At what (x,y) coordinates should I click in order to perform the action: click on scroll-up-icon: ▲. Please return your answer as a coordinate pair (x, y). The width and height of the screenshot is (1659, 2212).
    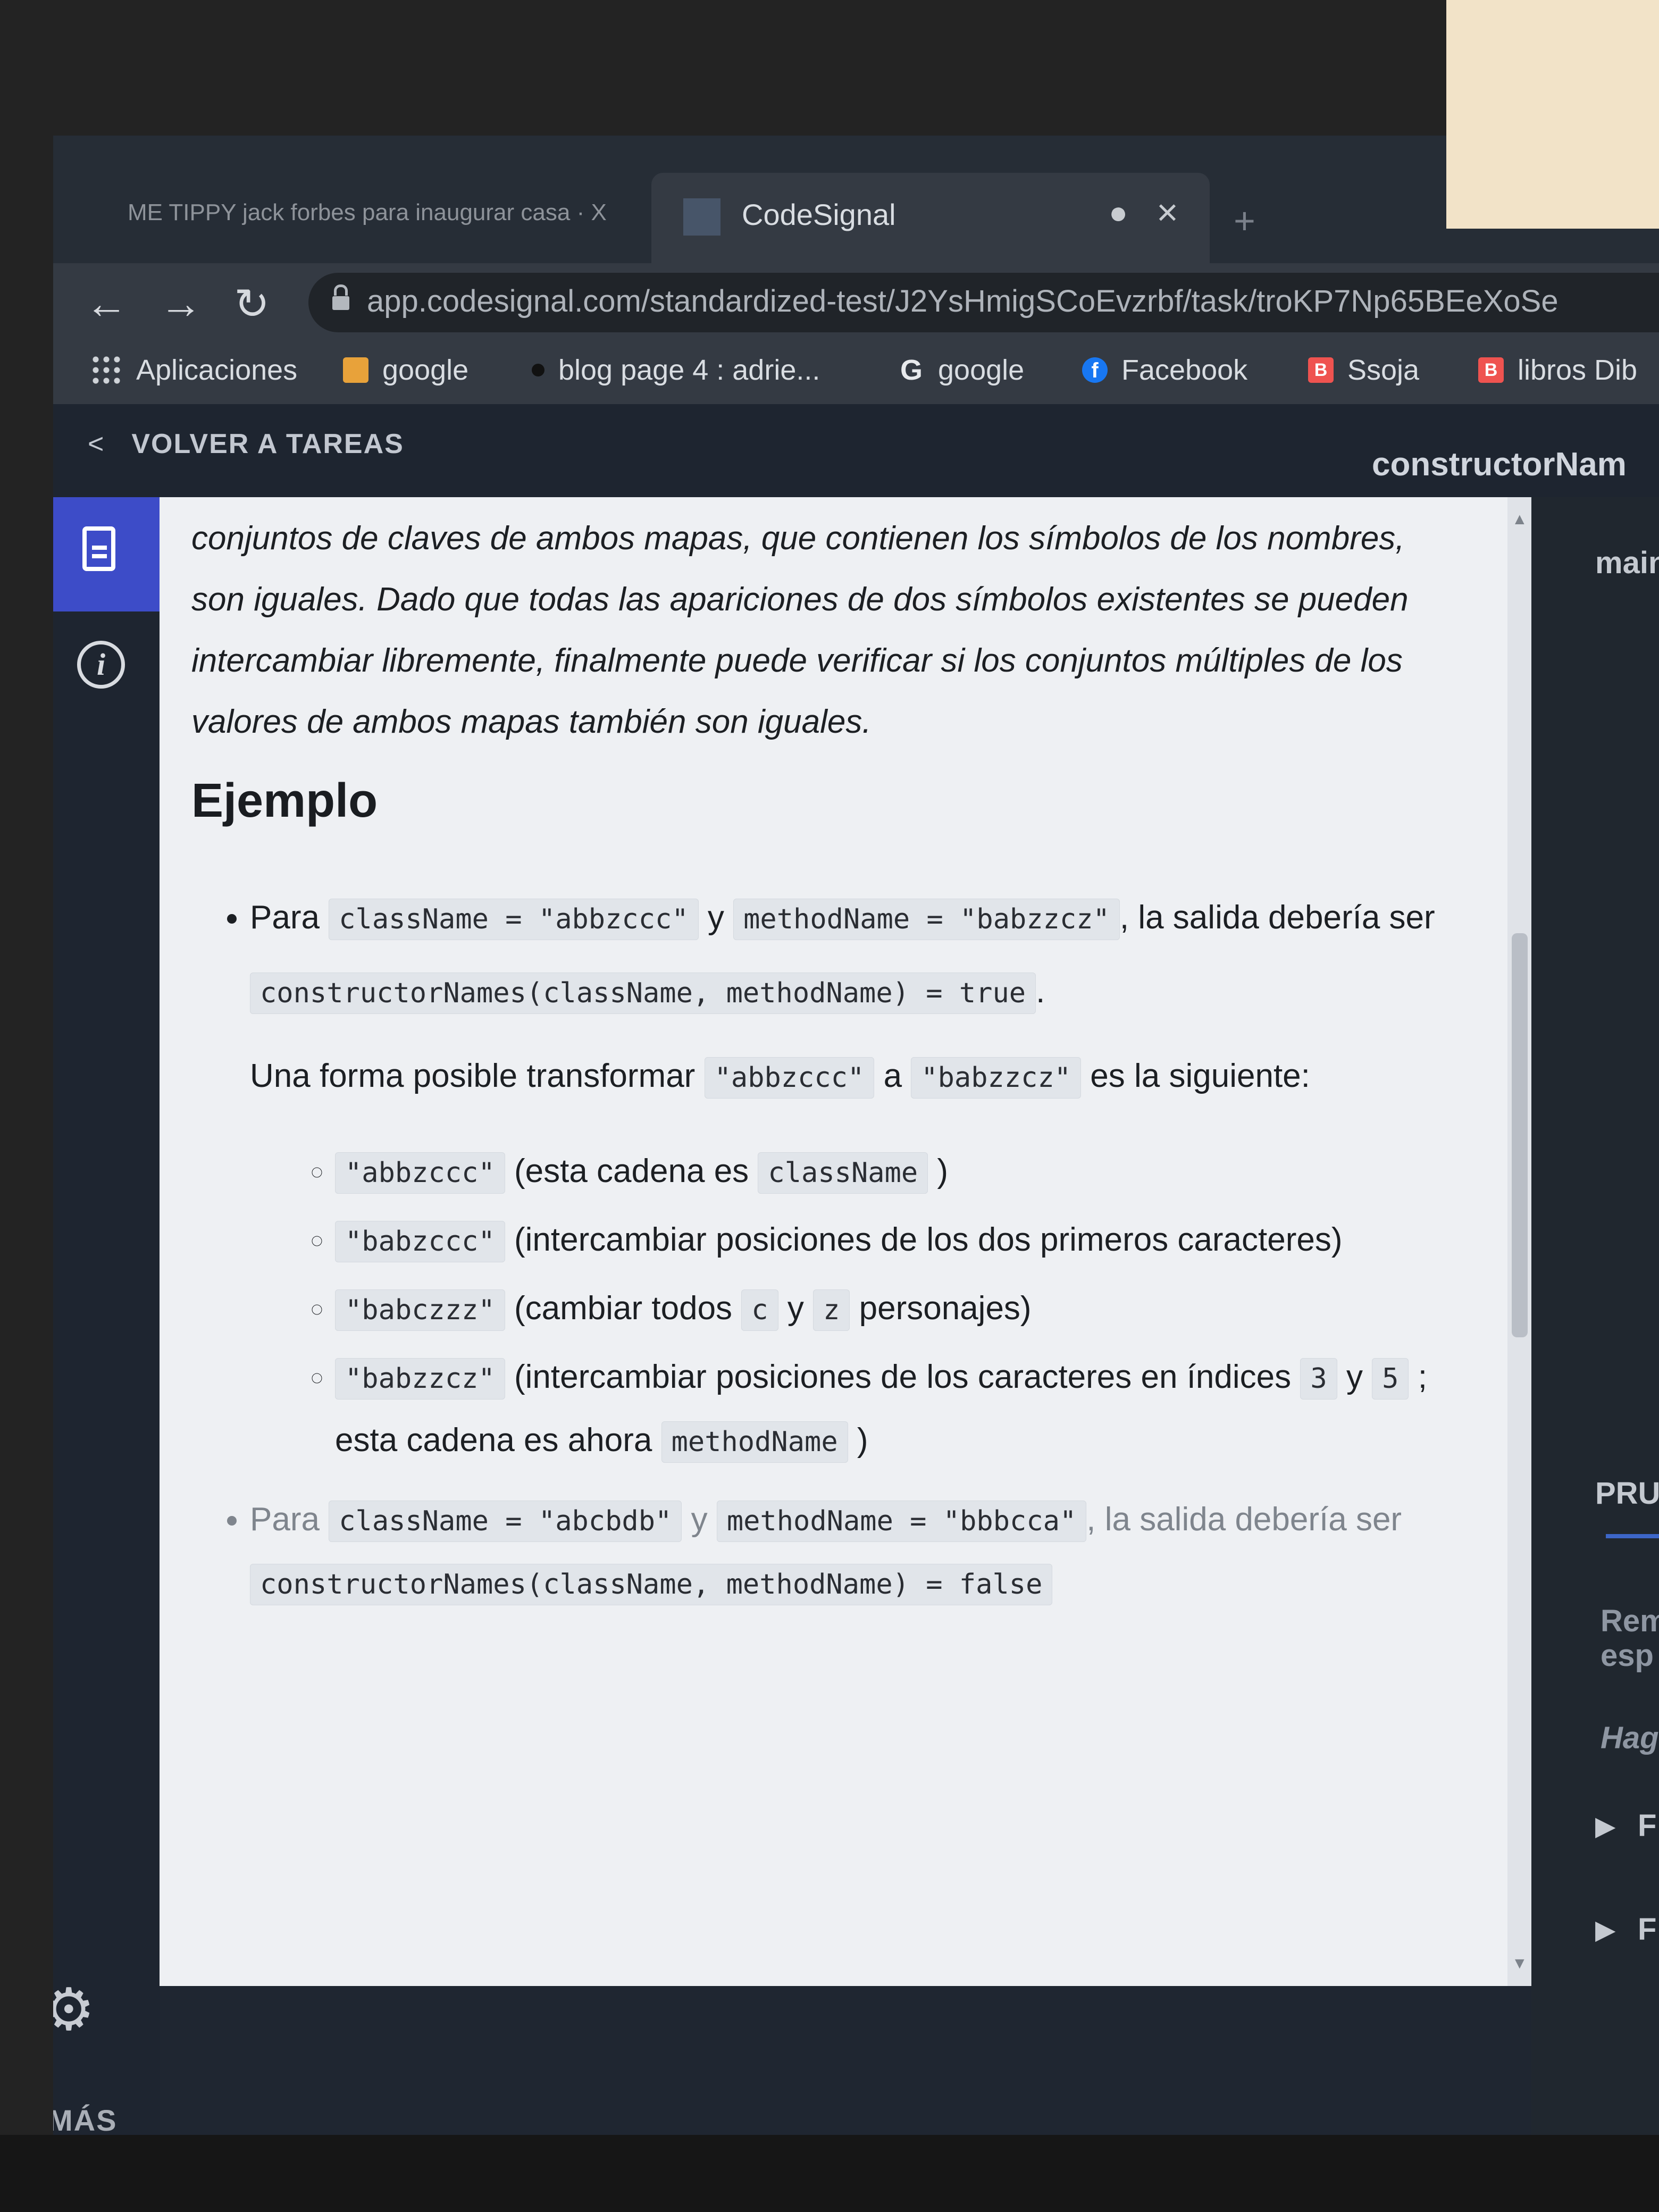
    Looking at the image, I should click on (1520, 519).